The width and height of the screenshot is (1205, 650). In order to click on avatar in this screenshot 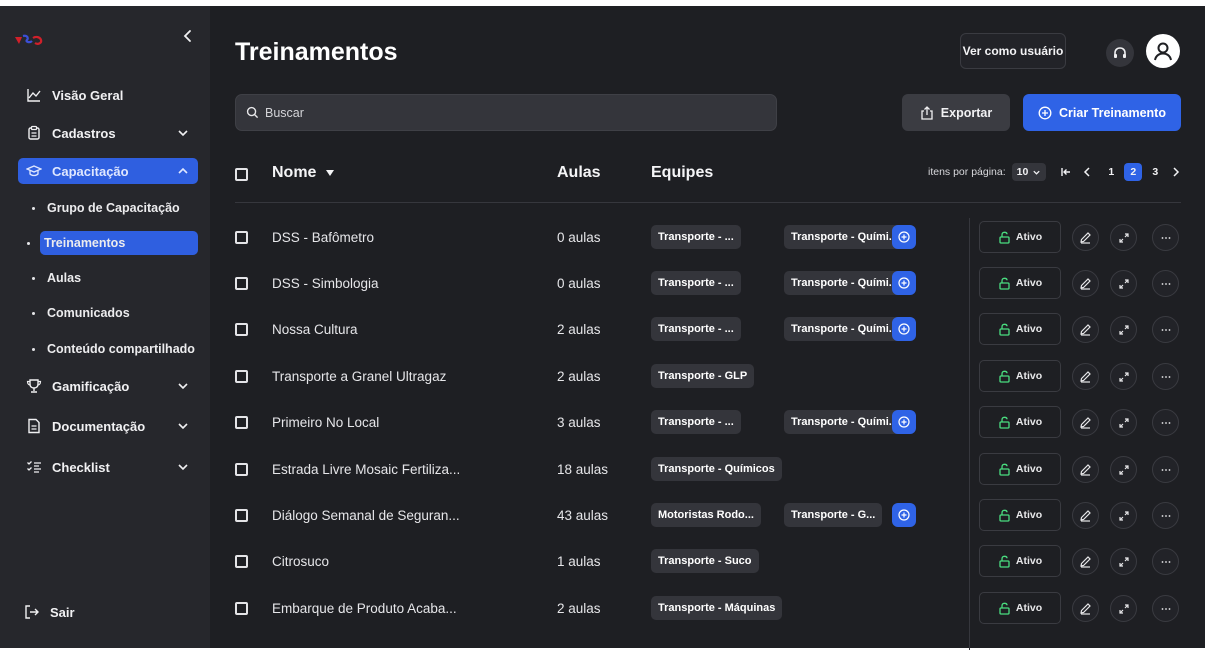, I will do `click(1163, 51)`.